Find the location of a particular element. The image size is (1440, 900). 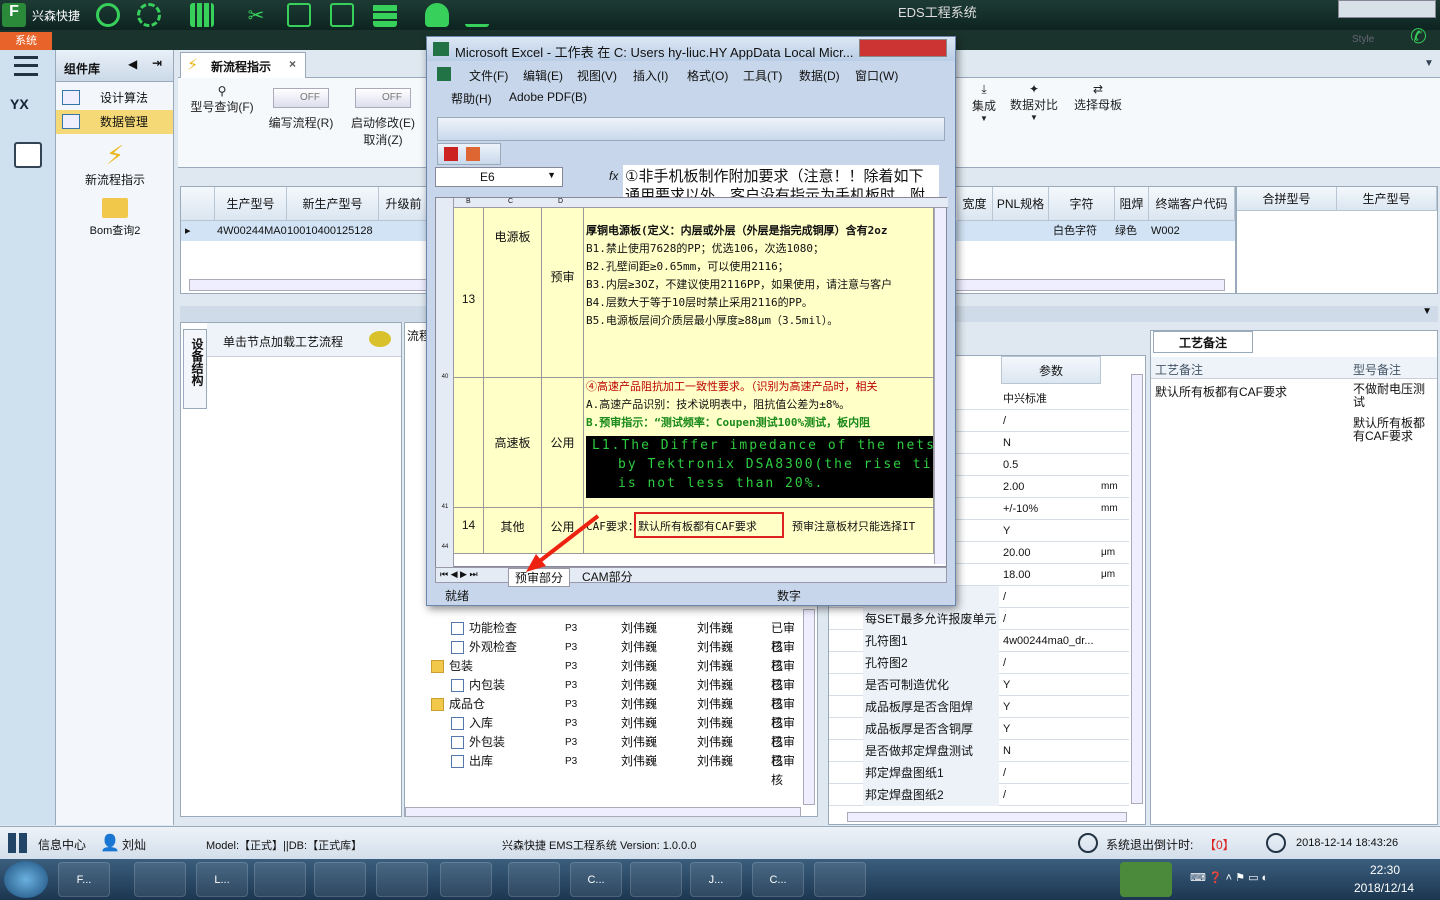

tree-row: 出库 P3 刘伟巍 刘伟巍 已审核 is located at coordinates (610, 769).